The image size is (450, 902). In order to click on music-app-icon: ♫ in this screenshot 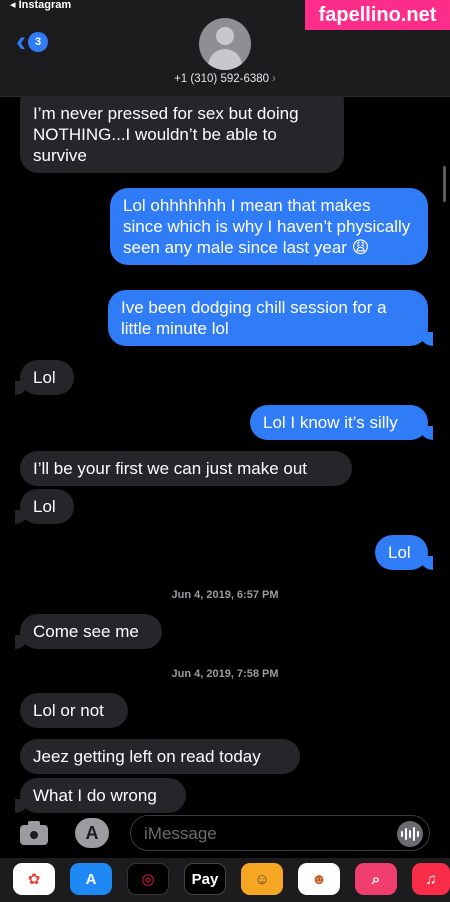, I will do `click(431, 879)`.